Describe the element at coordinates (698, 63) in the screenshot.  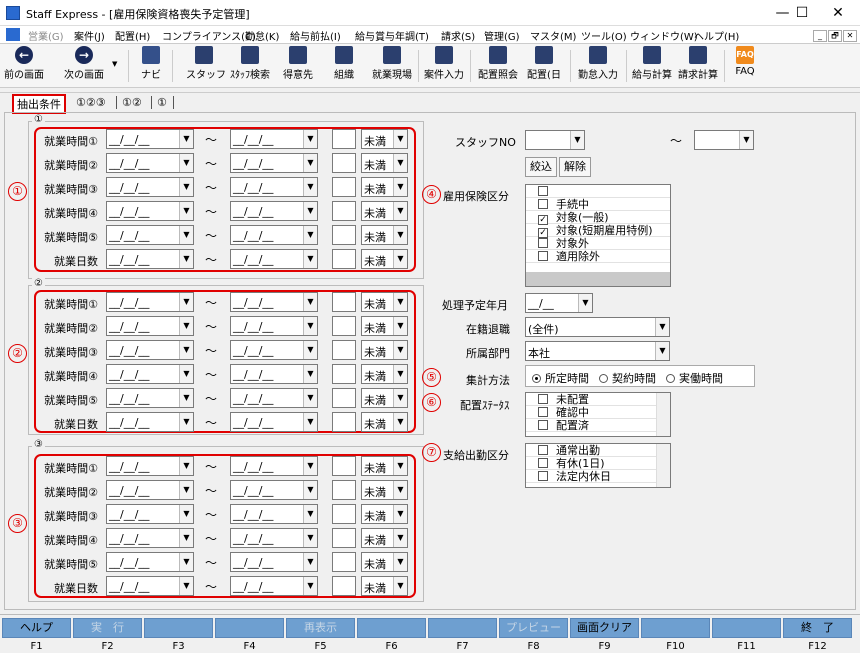
I see `invoice-calc-button: 請求計算` at that location.